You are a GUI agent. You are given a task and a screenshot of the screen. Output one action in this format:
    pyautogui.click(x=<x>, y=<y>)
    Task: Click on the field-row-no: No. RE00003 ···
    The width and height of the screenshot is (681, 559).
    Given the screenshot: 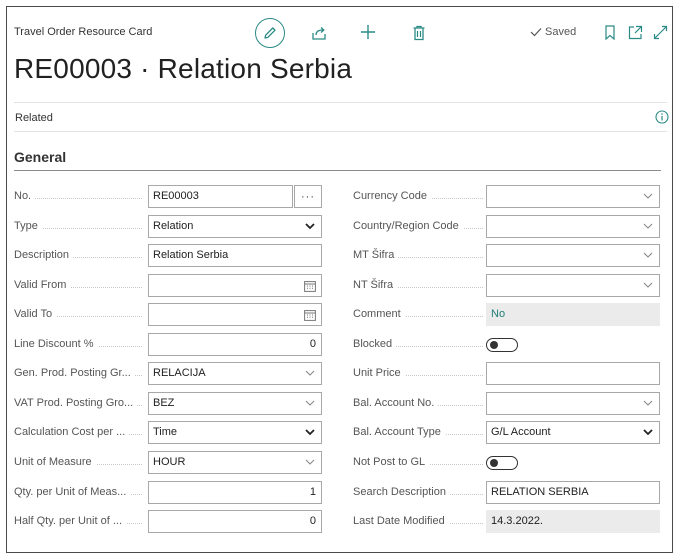 What is the action you would take?
    pyautogui.click(x=168, y=196)
    